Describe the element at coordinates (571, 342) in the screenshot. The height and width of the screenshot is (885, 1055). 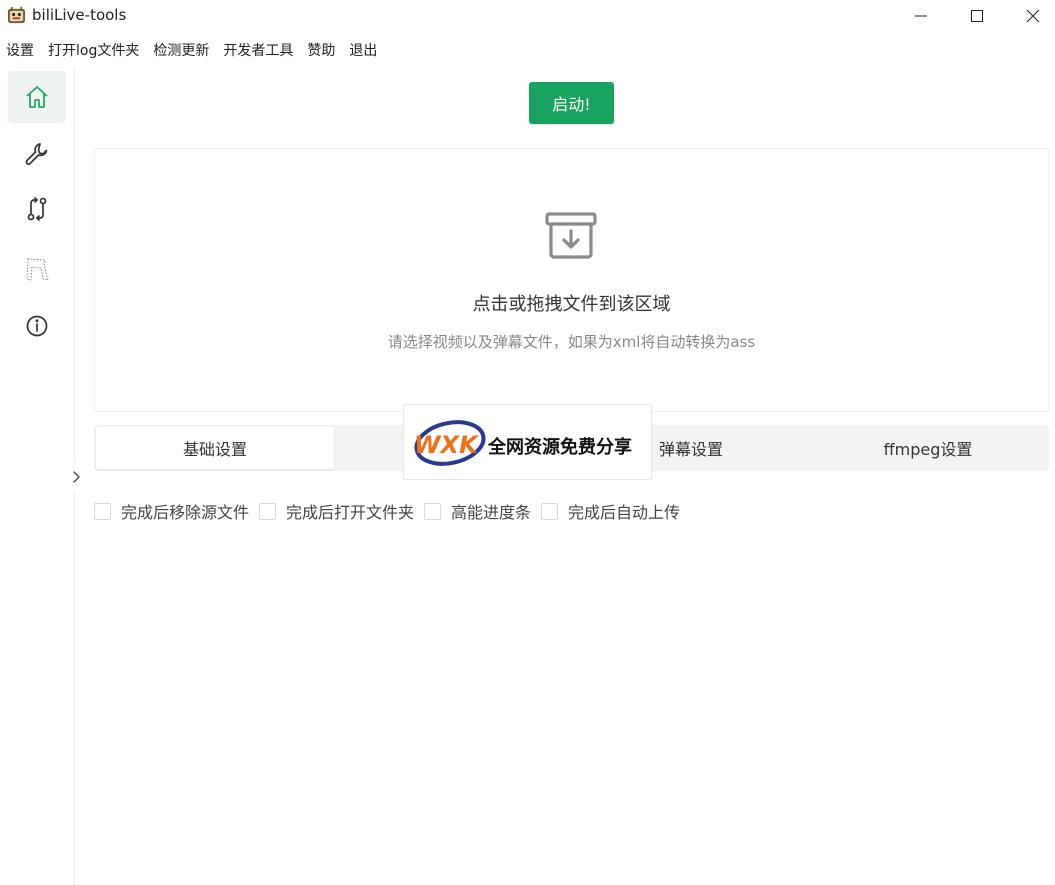
I see `dropzone-hint: 请选择视频以及弹幕文件，如果为xml将自动转换为ass` at that location.